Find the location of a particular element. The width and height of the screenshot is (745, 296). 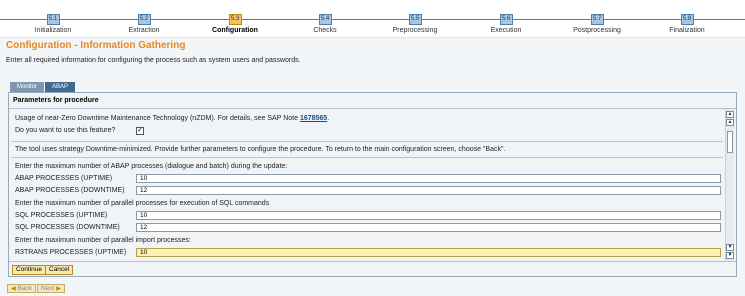

page-title: Configuration - Information Gathering is located at coordinates (96, 45).